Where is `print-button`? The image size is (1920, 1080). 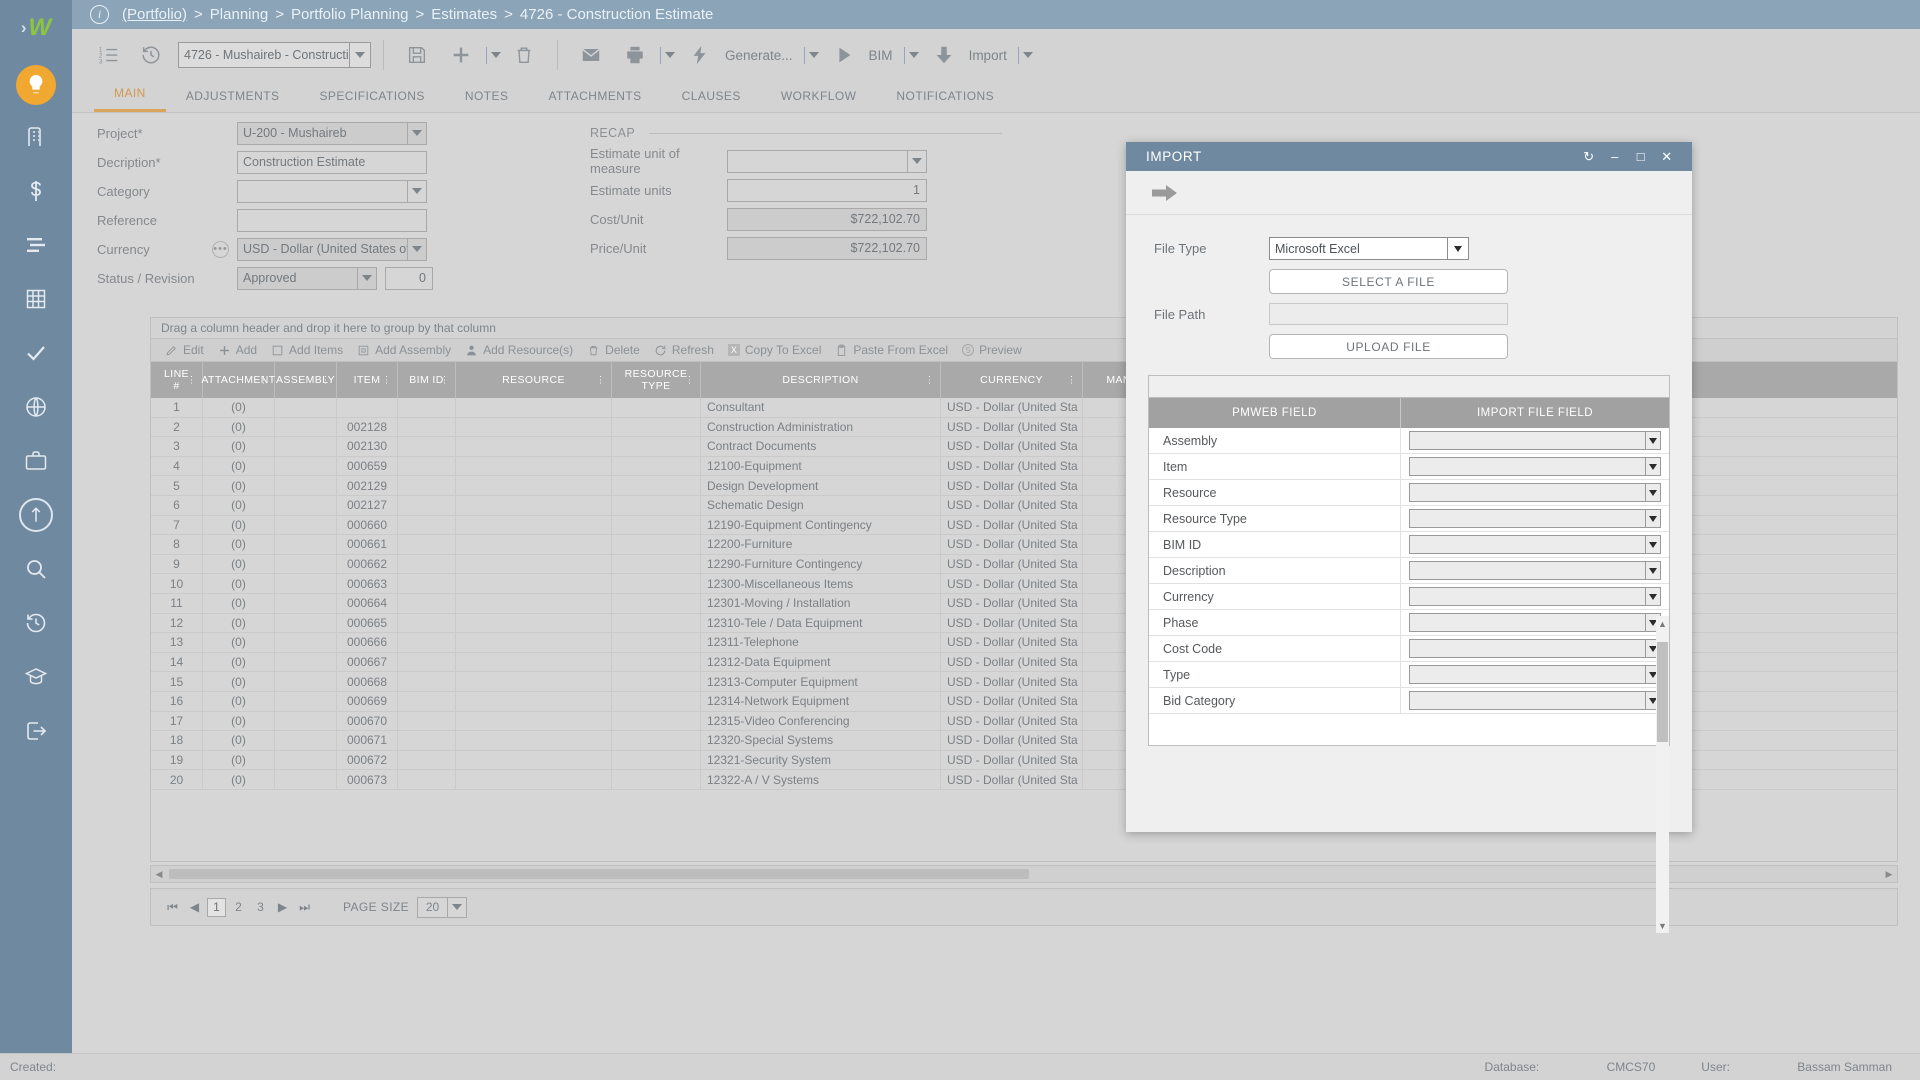
print-button is located at coordinates (644, 55).